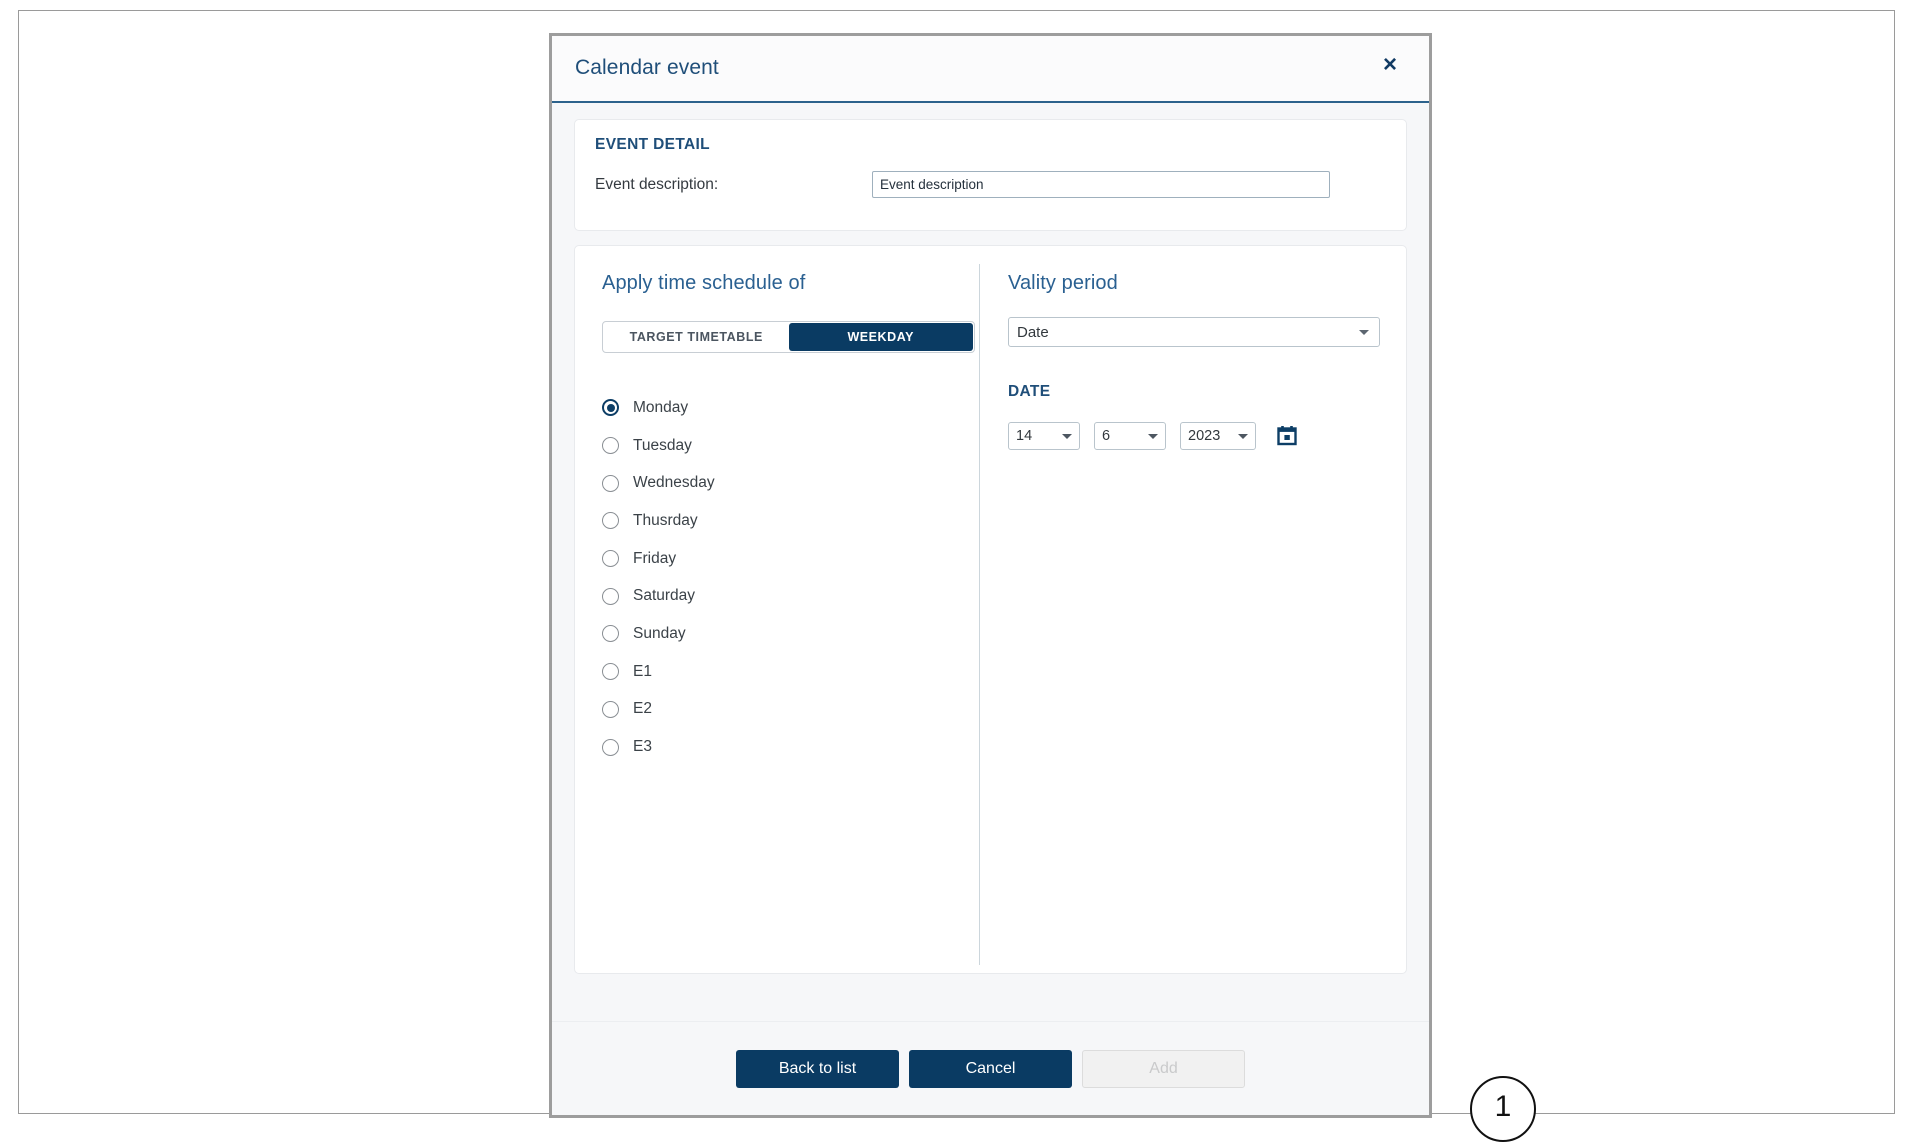 The image size is (1913, 1142). Describe the element at coordinates (790, 710) in the screenshot. I see `radio-option-e2: E2` at that location.